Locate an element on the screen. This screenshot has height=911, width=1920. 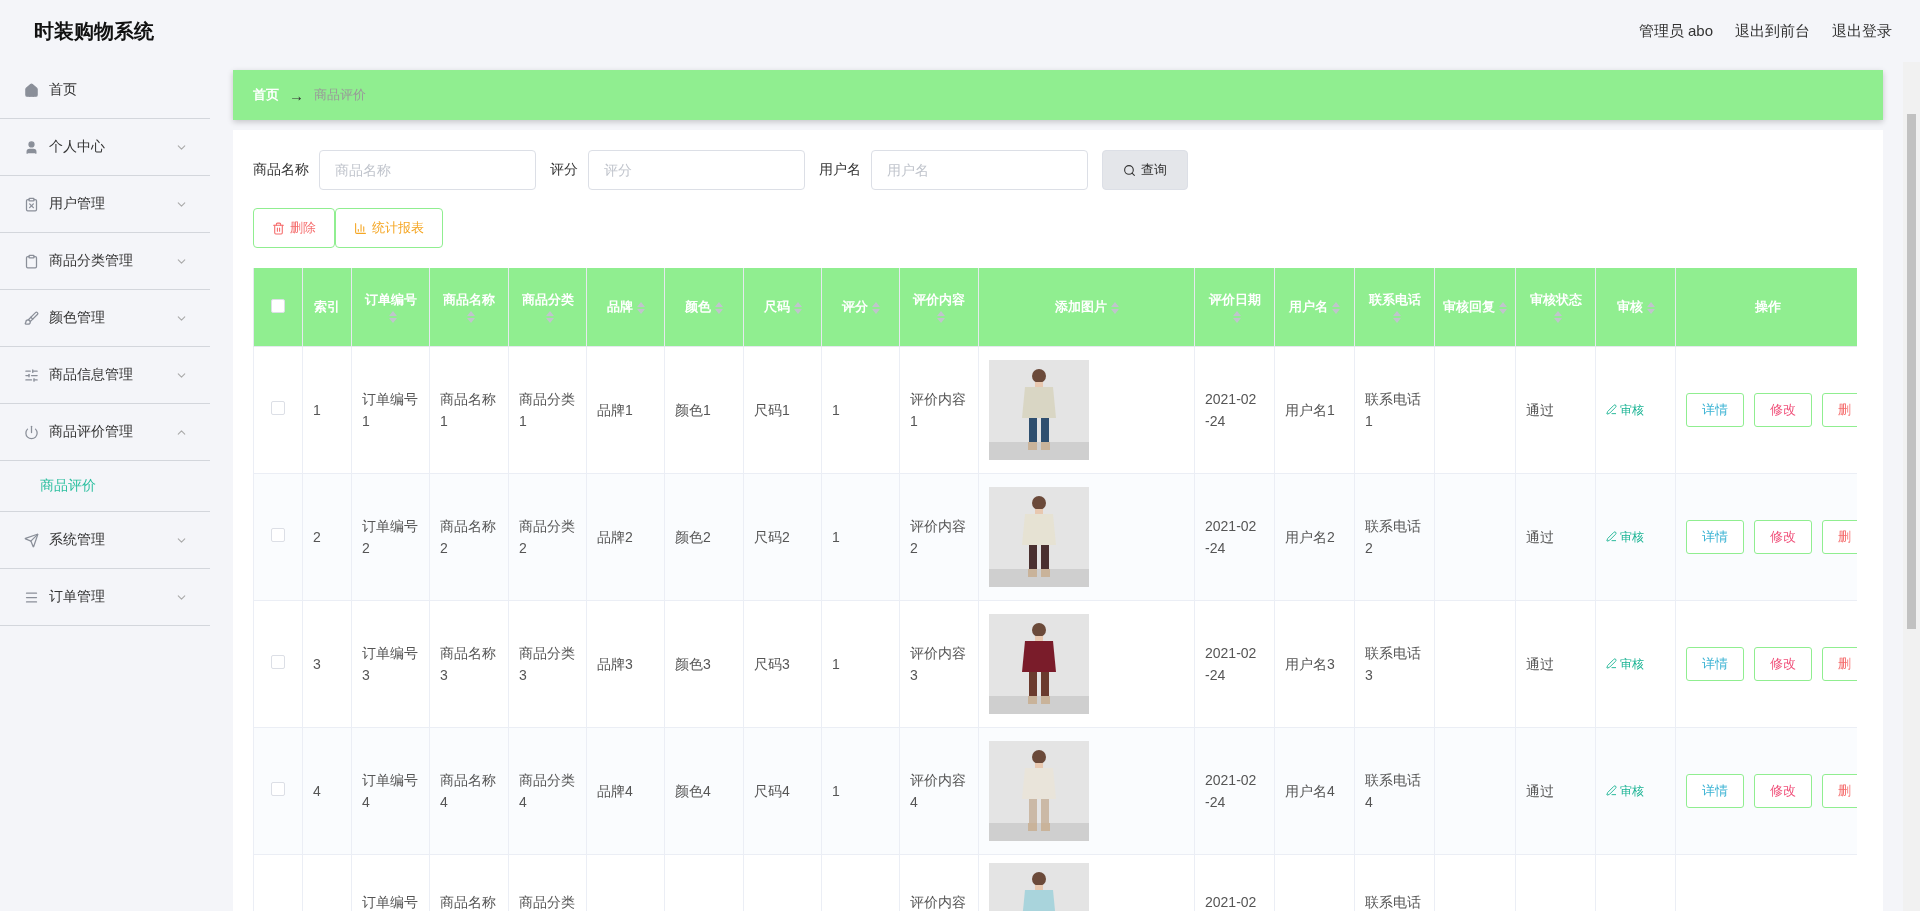
sidebar-item: 商品评价管理 is located at coordinates (105, 432).